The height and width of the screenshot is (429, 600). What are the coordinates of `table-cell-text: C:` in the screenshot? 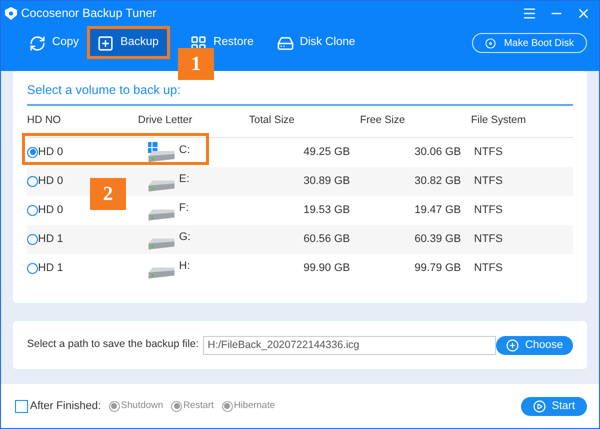 It's located at (184, 150).